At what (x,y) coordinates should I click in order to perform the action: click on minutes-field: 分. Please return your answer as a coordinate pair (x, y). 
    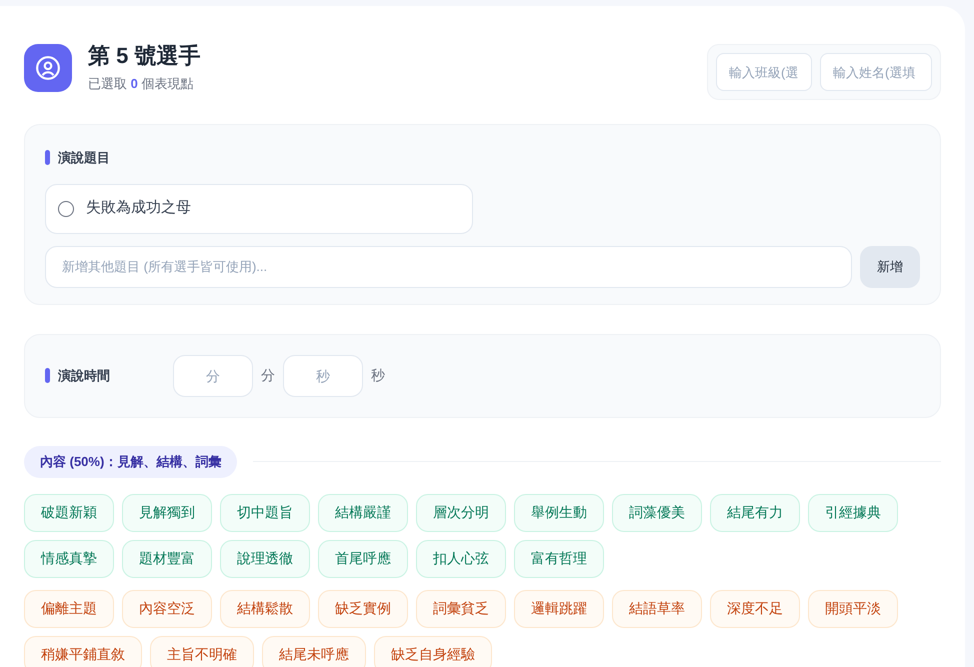
    Looking at the image, I should click on (213, 375).